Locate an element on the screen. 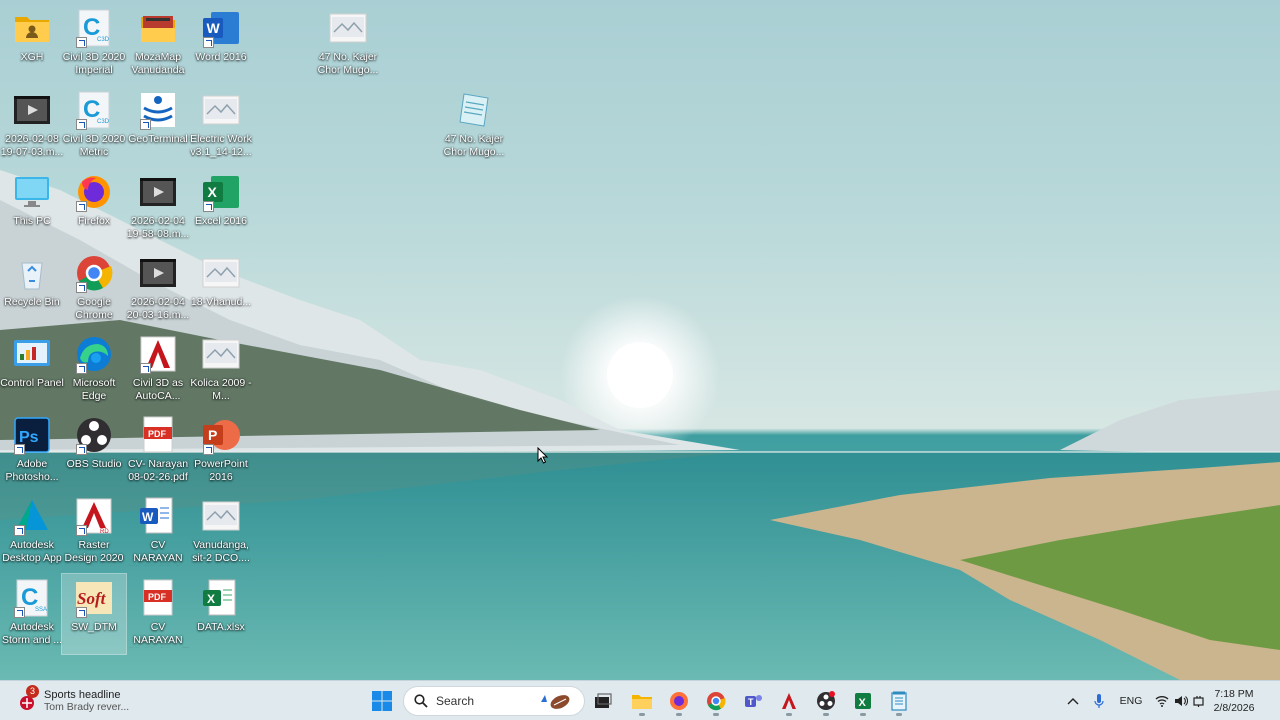 The width and height of the screenshot is (1280, 720). language-indicator: ENG is located at coordinates (1131, 701).